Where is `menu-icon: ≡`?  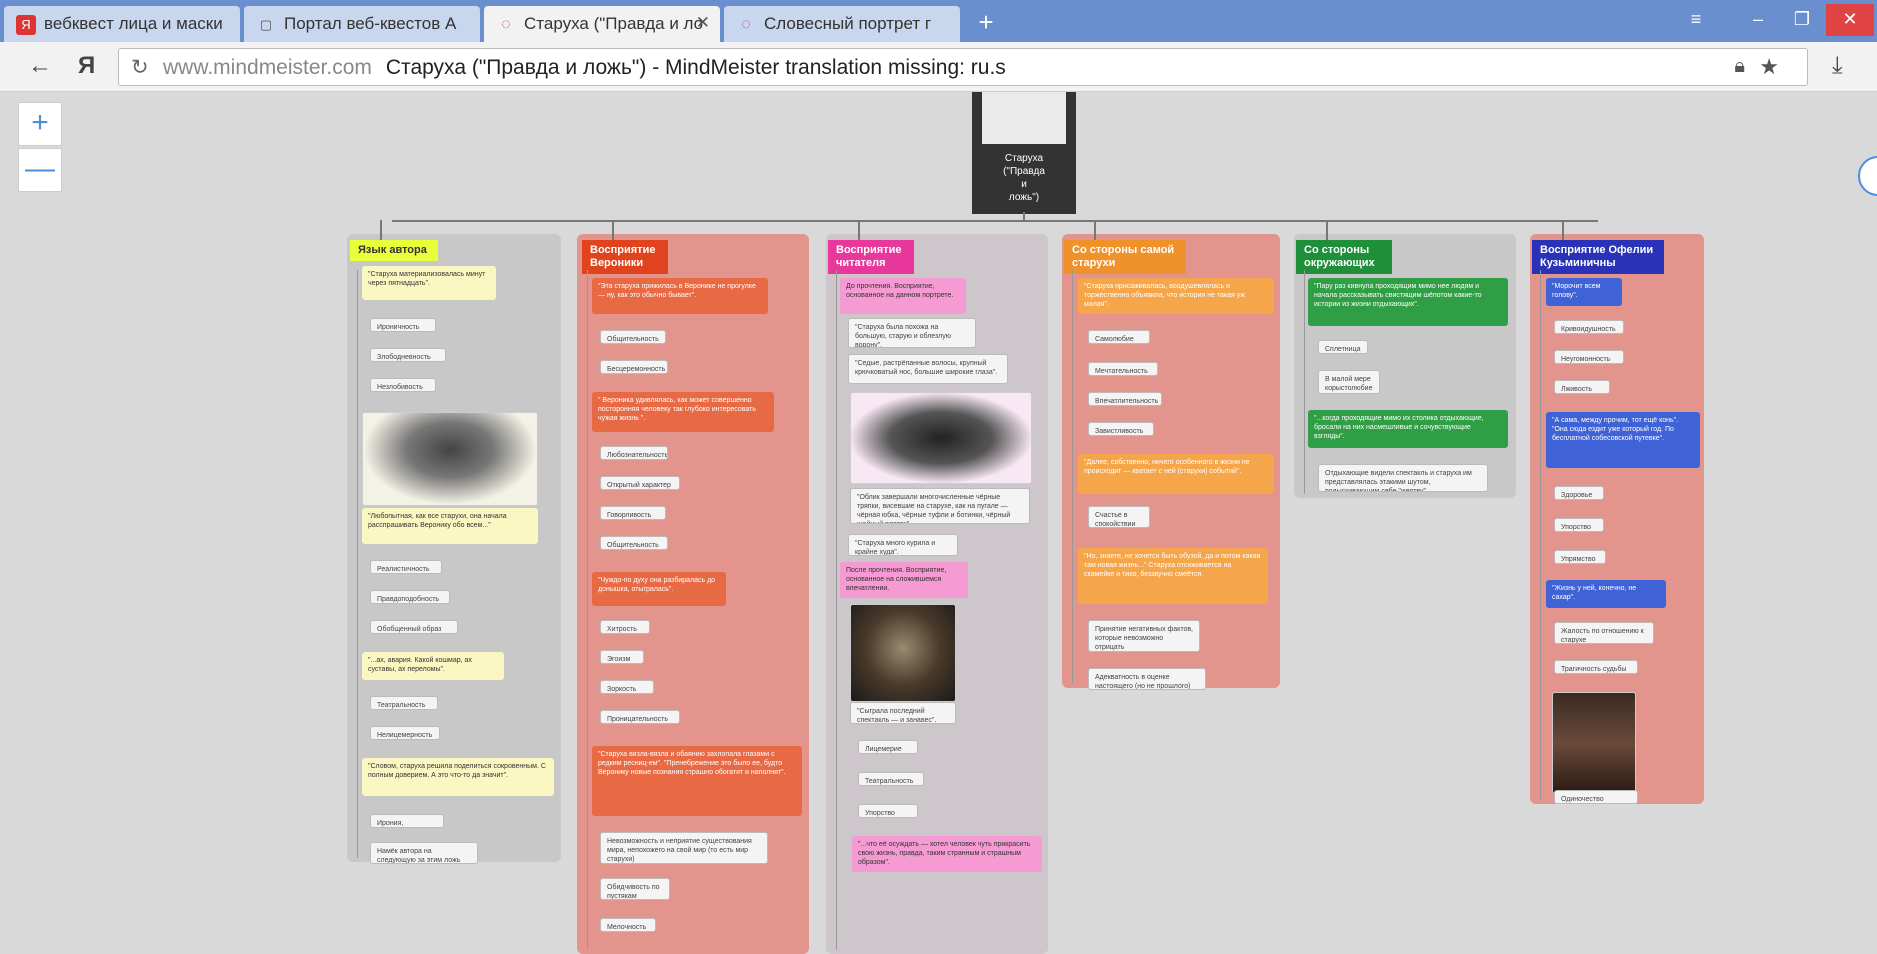
menu-icon: ≡ is located at coordinates (1696, 20).